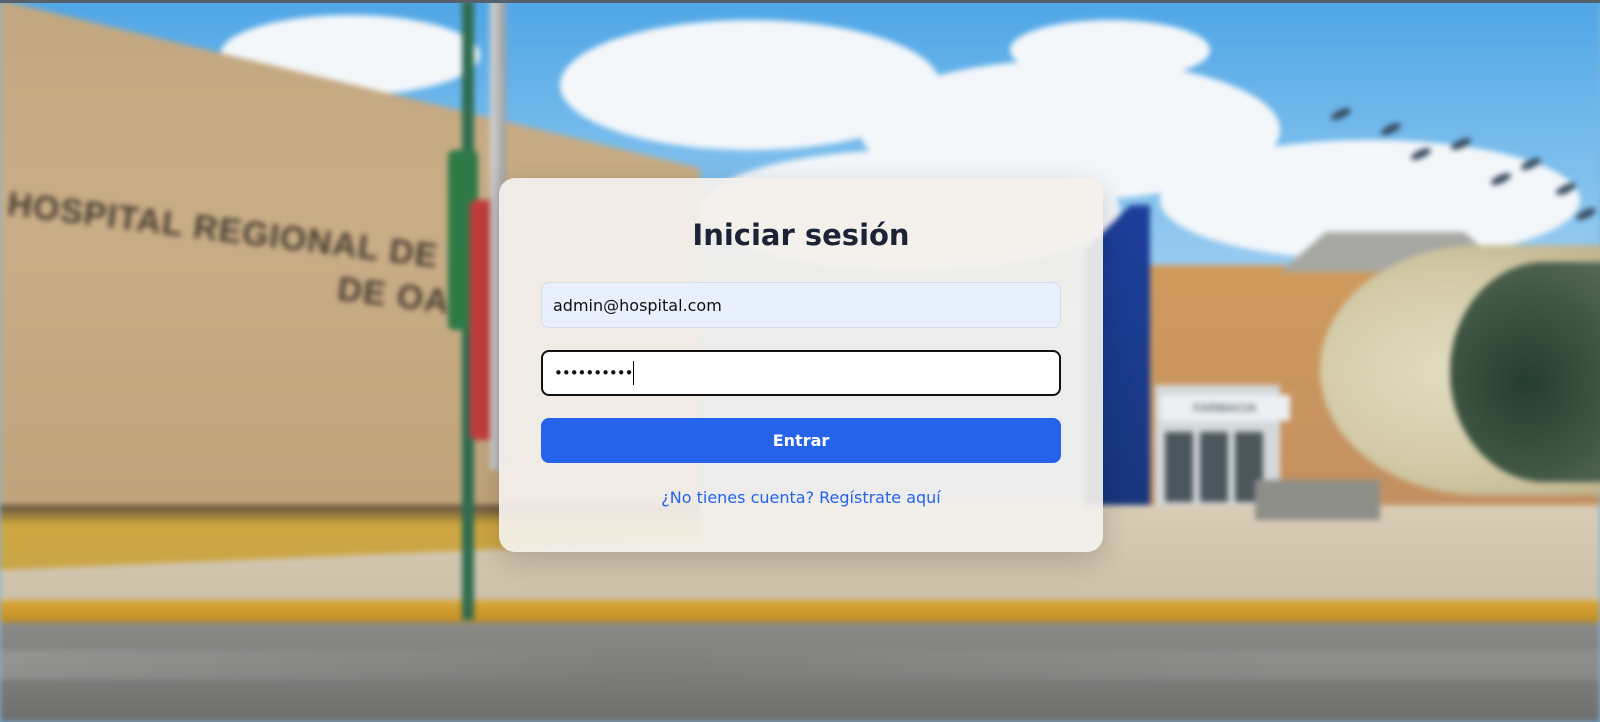  What do you see at coordinates (1317, 500) in the screenshot?
I see `planter` at bounding box center [1317, 500].